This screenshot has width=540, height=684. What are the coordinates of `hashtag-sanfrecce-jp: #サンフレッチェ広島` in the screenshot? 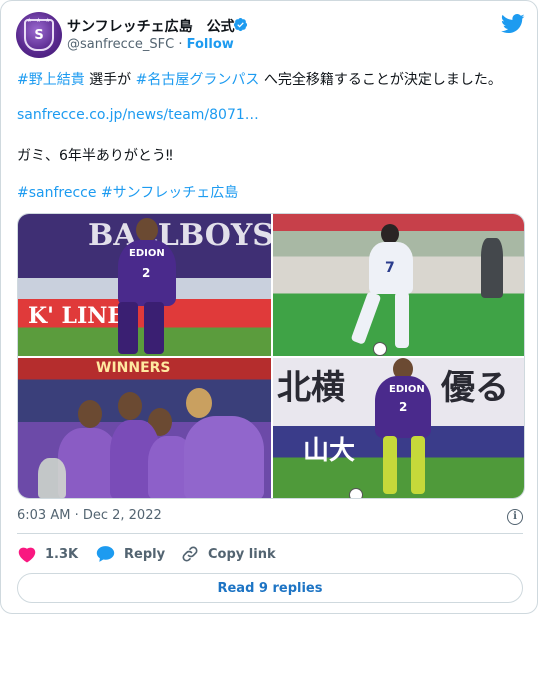 It's located at (169, 193).